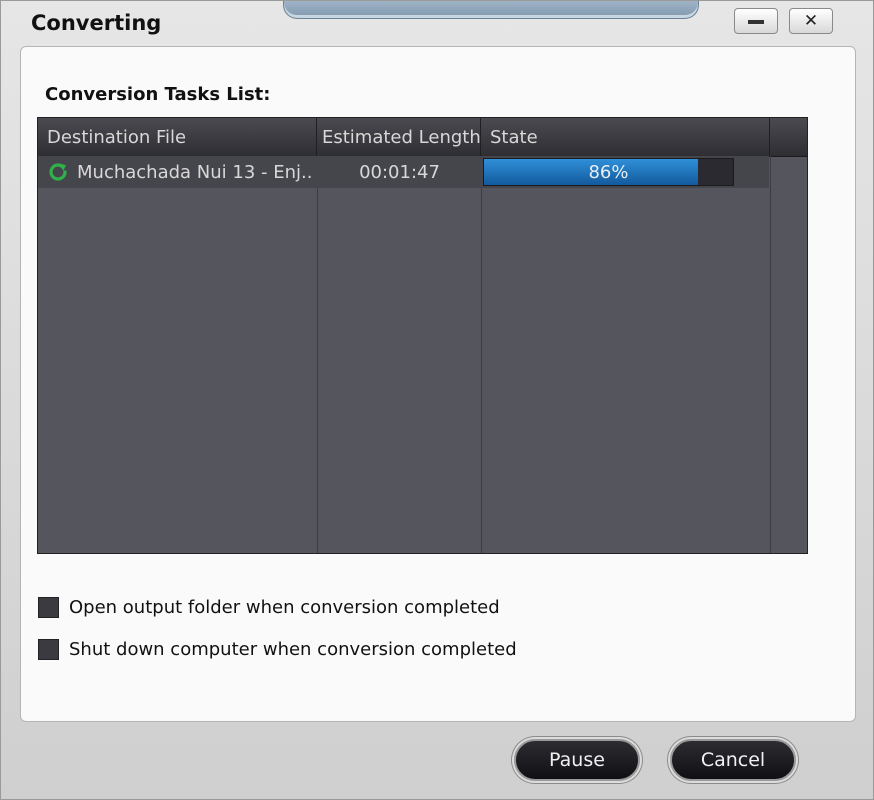 The width and height of the screenshot is (874, 800). What do you see at coordinates (491, 10) in the screenshot?
I see `title-tab-decoration` at bounding box center [491, 10].